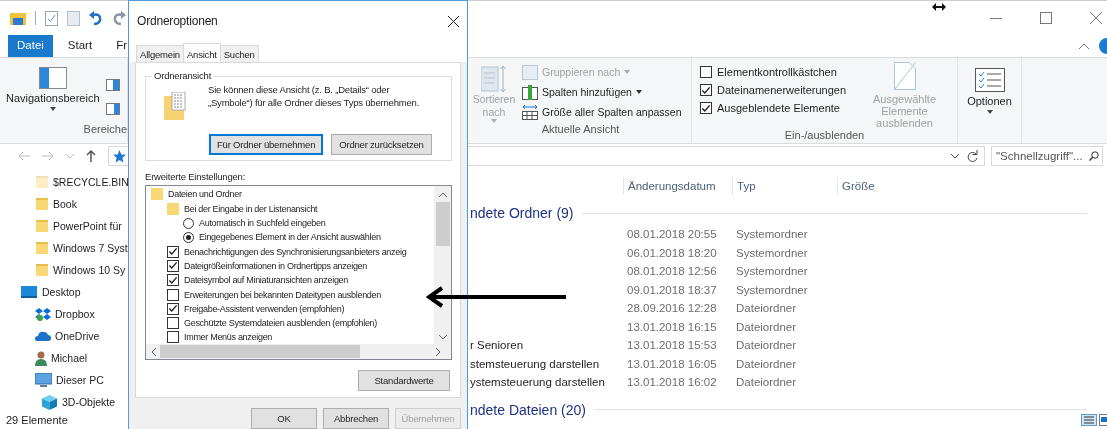 This screenshot has height=429, width=1107. What do you see at coordinates (1094, 156) in the screenshot?
I see `search-icon` at bounding box center [1094, 156].